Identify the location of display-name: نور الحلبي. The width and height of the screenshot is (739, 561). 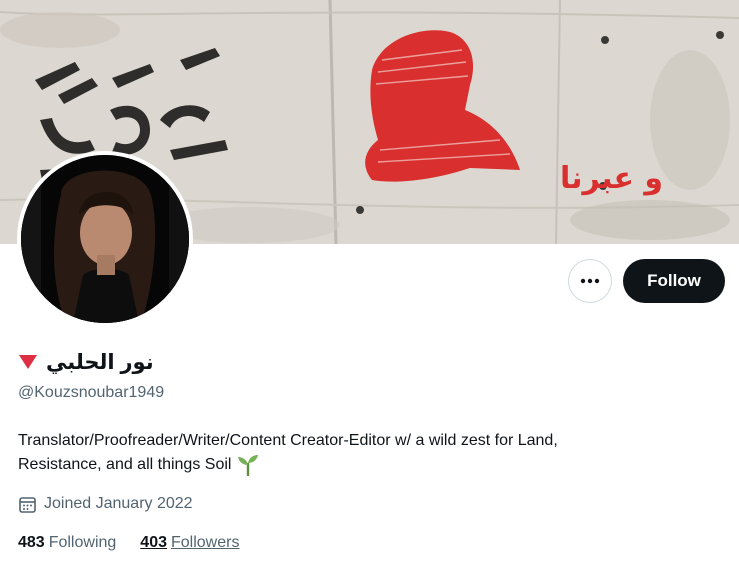
(100, 362).